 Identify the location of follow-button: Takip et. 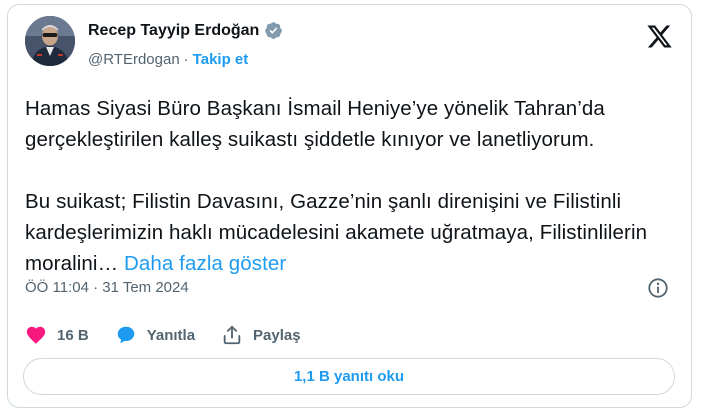
(221, 59).